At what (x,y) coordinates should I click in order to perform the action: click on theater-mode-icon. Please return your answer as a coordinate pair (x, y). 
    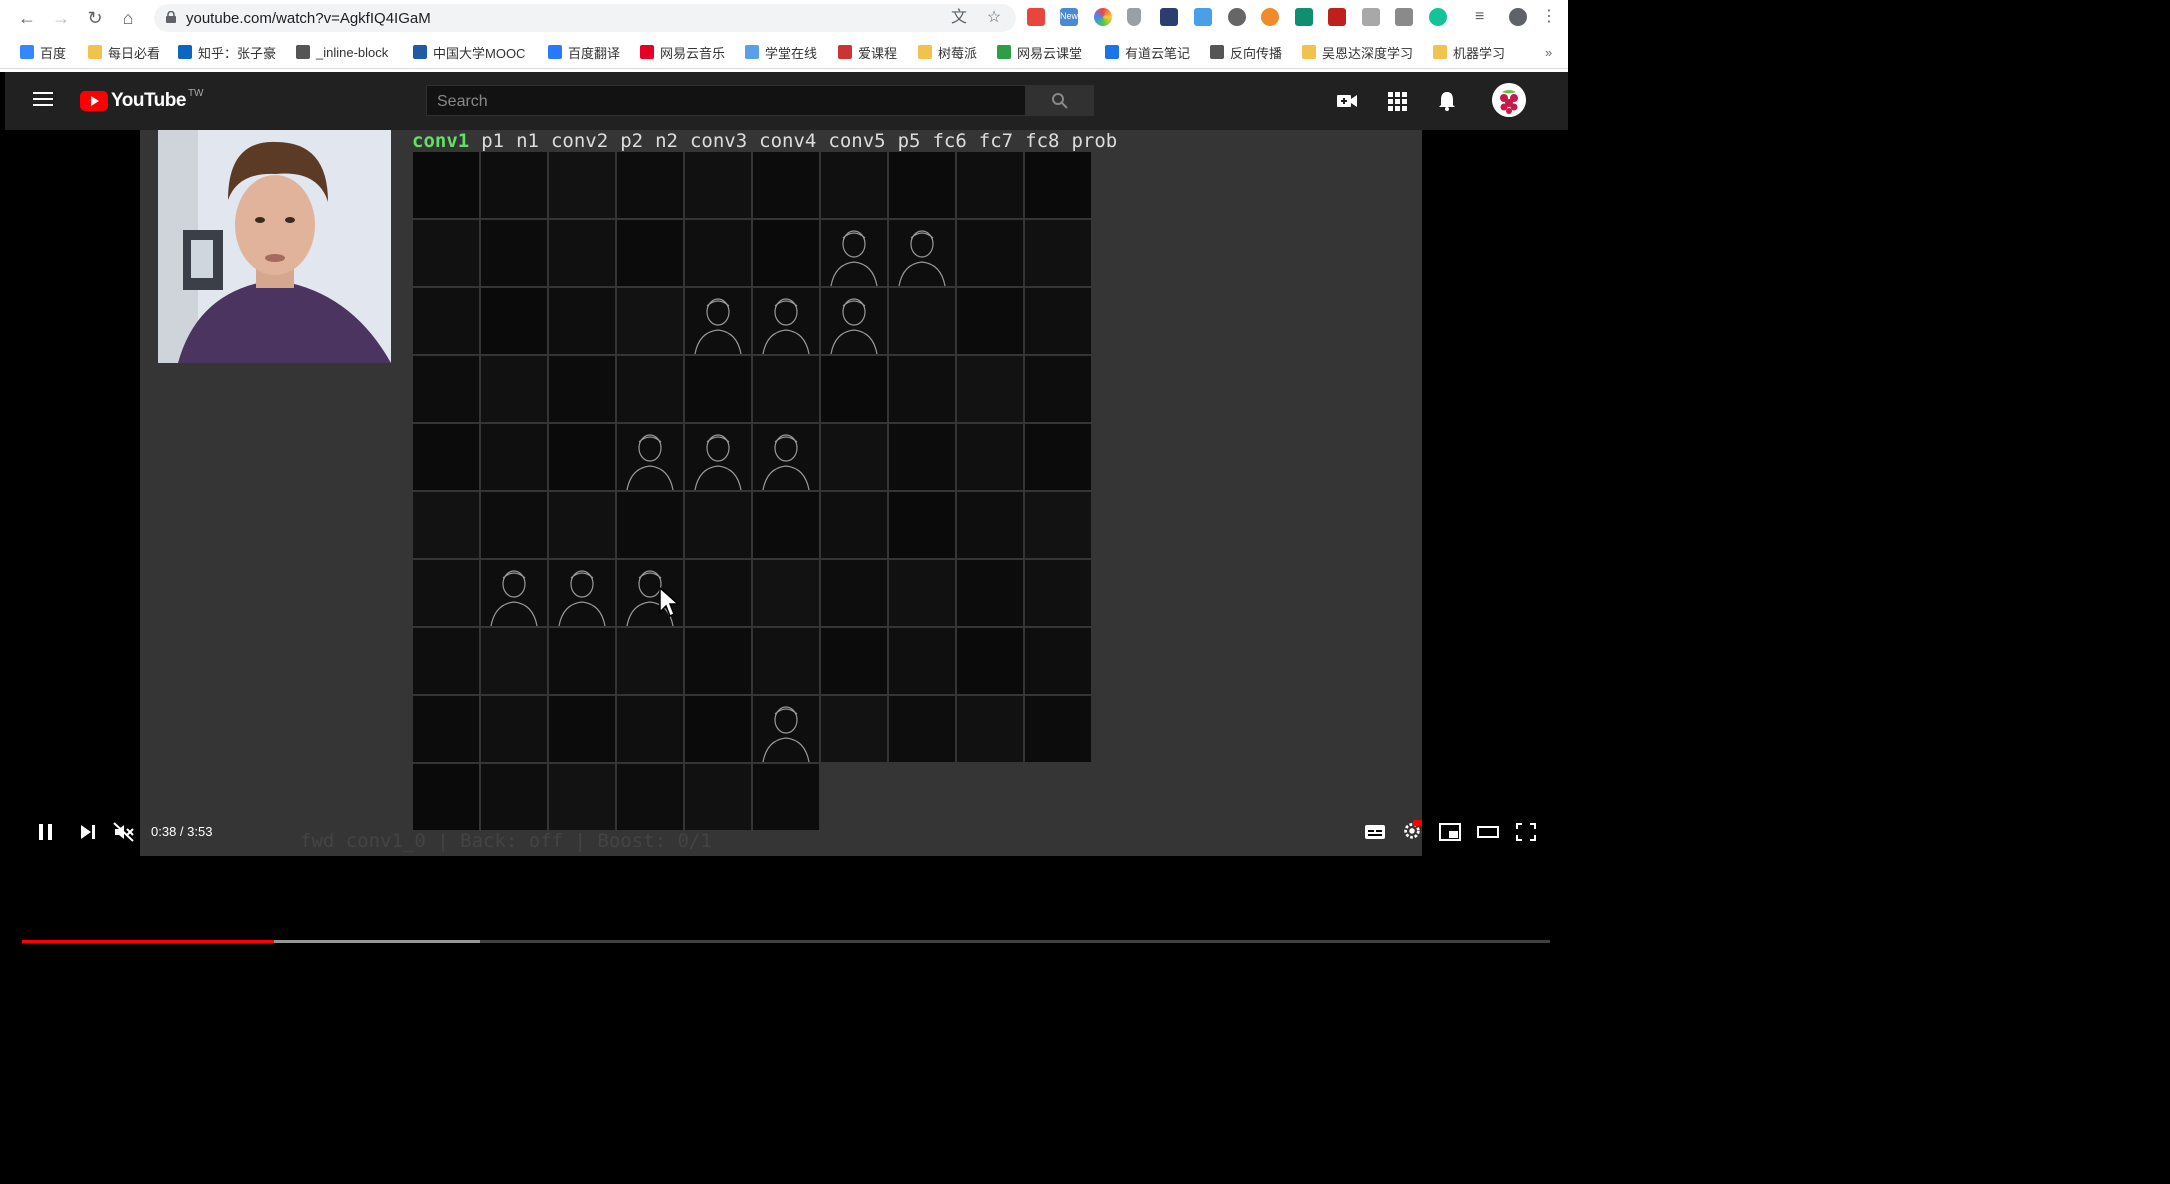
    Looking at the image, I should click on (1488, 832).